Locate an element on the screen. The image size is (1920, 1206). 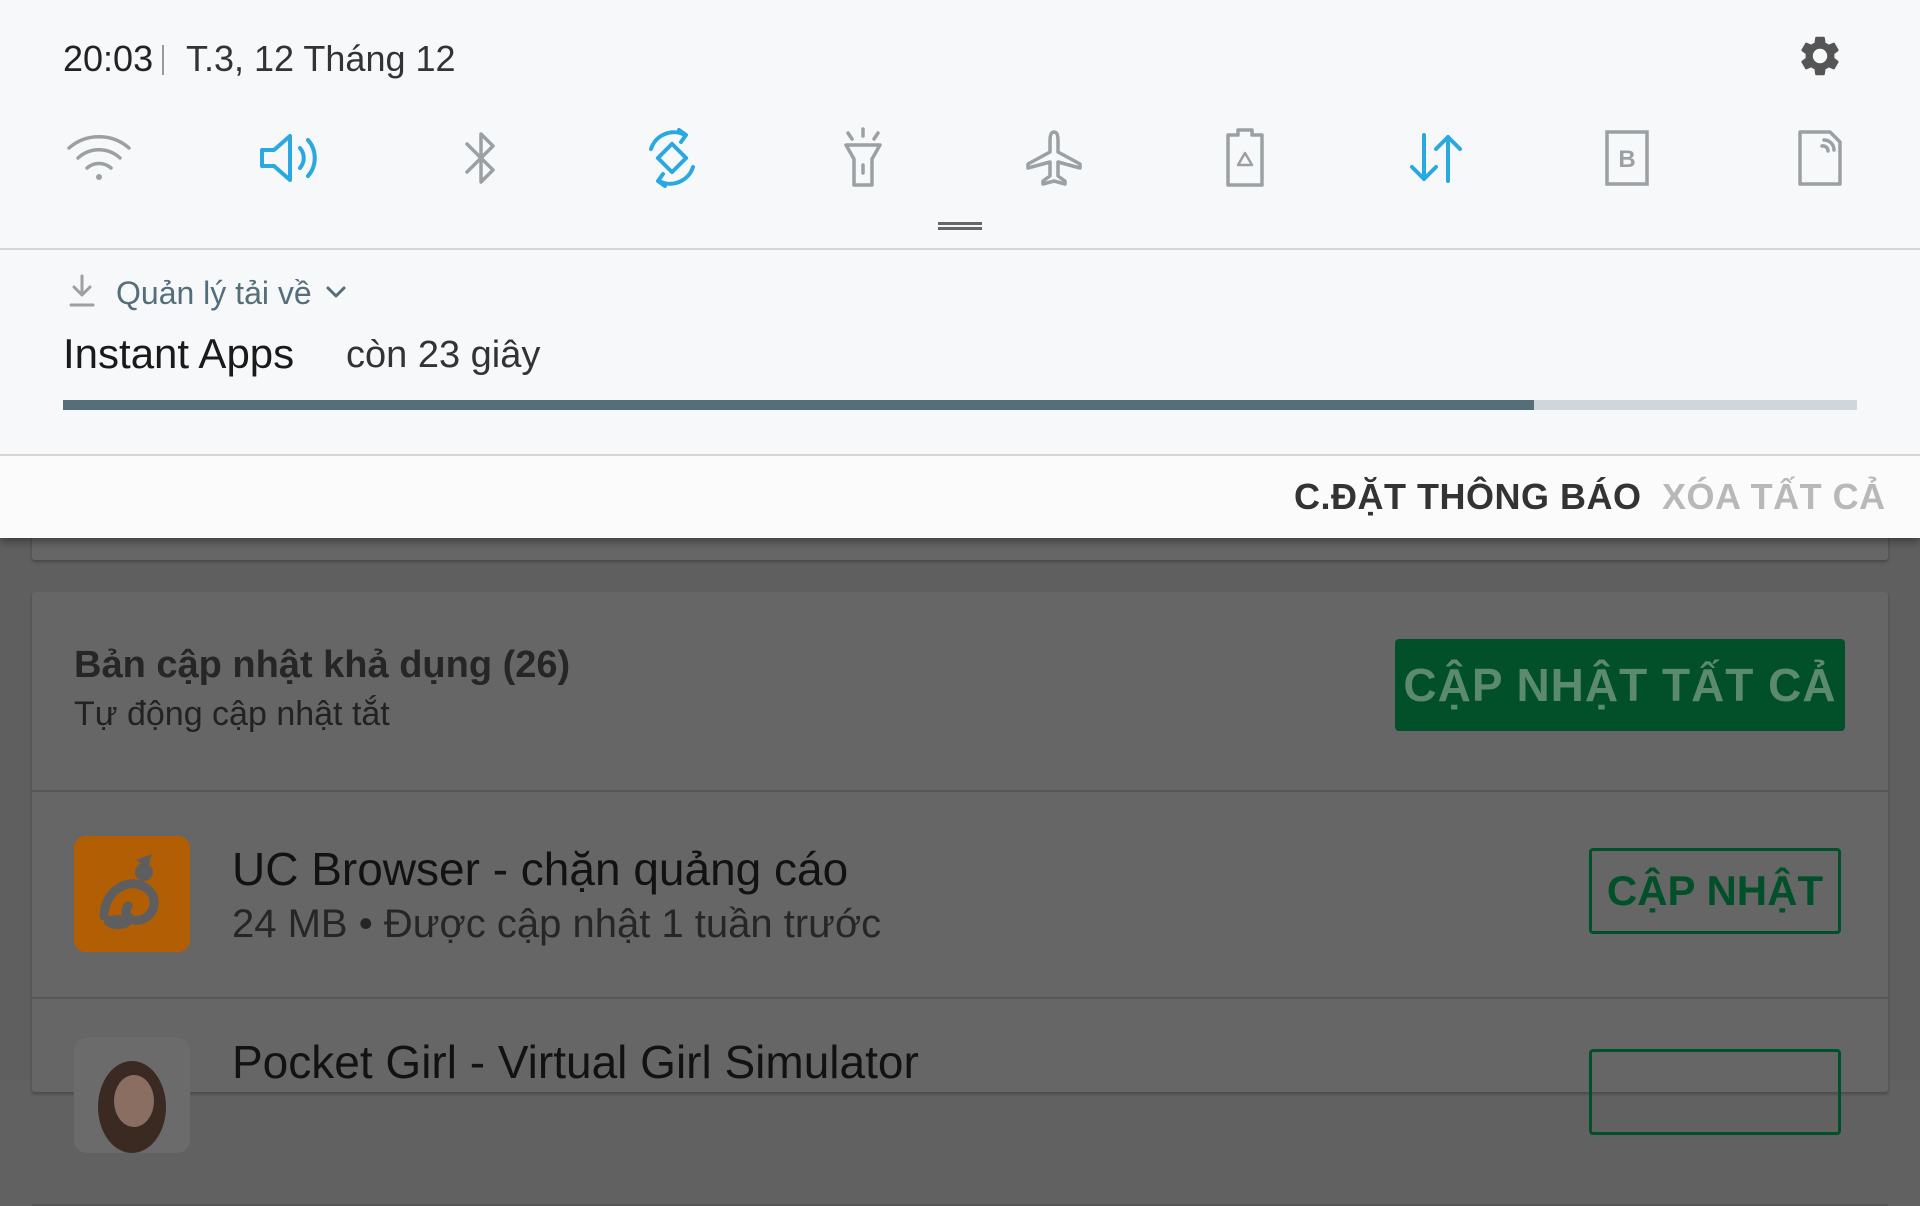
bluetooth-icon is located at coordinates (481, 158).